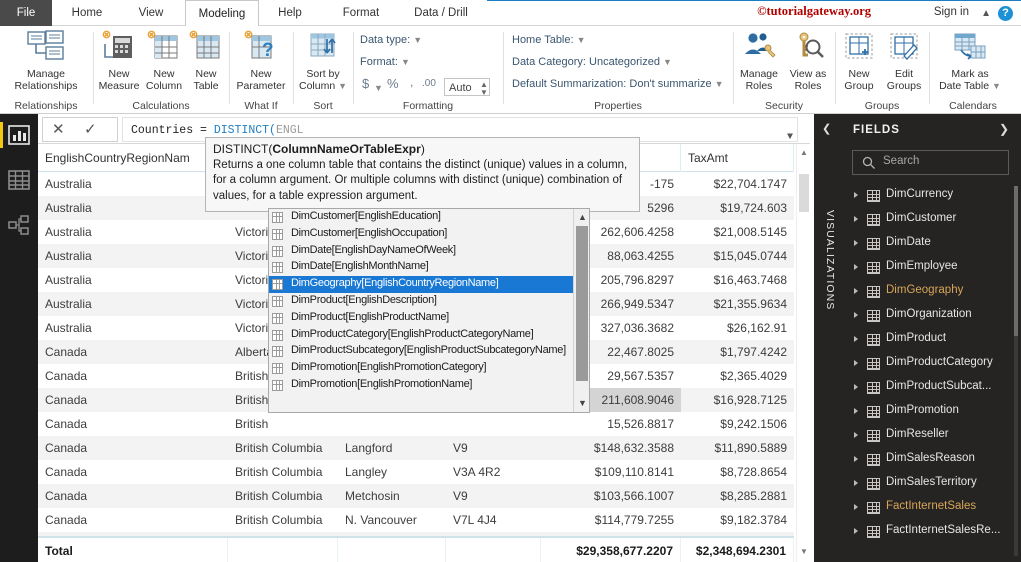  I want to click on sidebar-item-model-view, so click(19, 225).